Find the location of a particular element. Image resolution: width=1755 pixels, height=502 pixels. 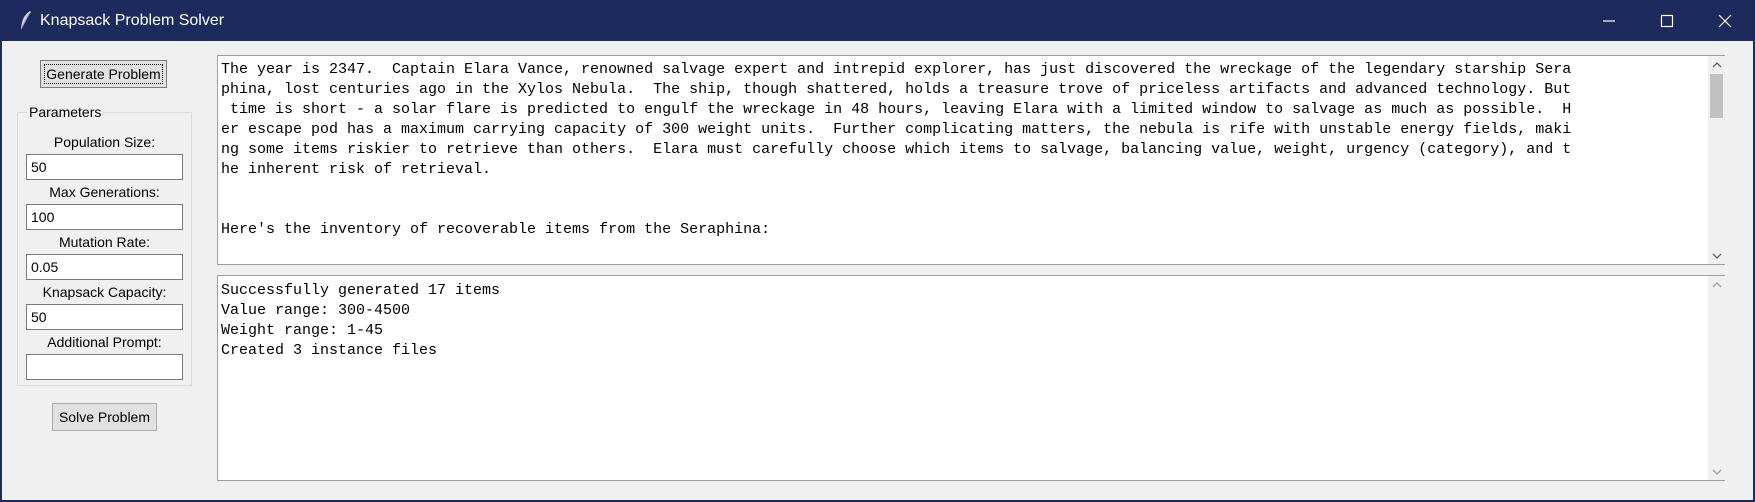

log-line: Value range: 300-4500 is located at coordinates (316, 310).